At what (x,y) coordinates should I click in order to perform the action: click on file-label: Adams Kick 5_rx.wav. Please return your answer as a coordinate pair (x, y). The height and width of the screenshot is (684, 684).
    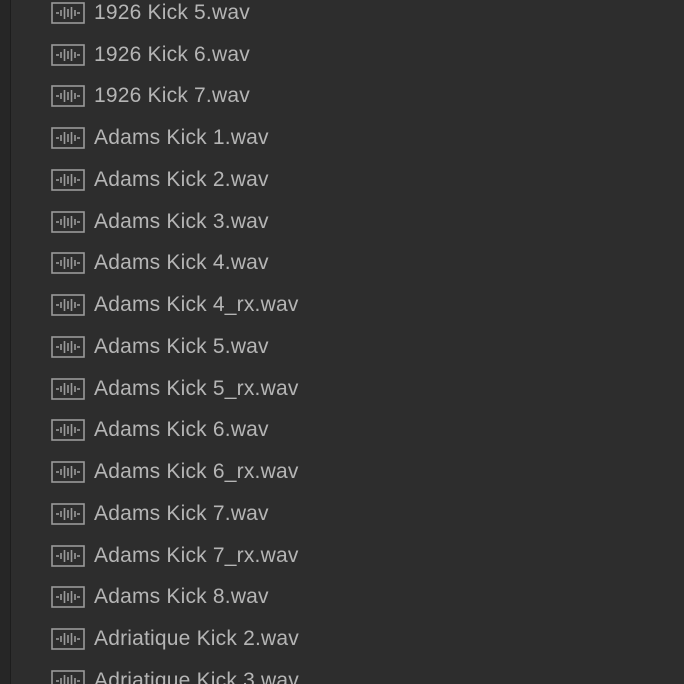
    Looking at the image, I should click on (196, 388).